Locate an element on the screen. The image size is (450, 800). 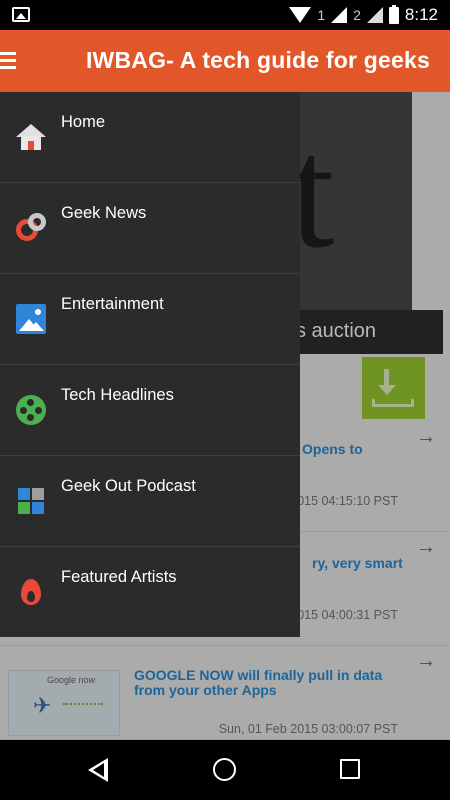
drawer-item-featured-artists: Featured Artists is located at coordinates (150, 592).